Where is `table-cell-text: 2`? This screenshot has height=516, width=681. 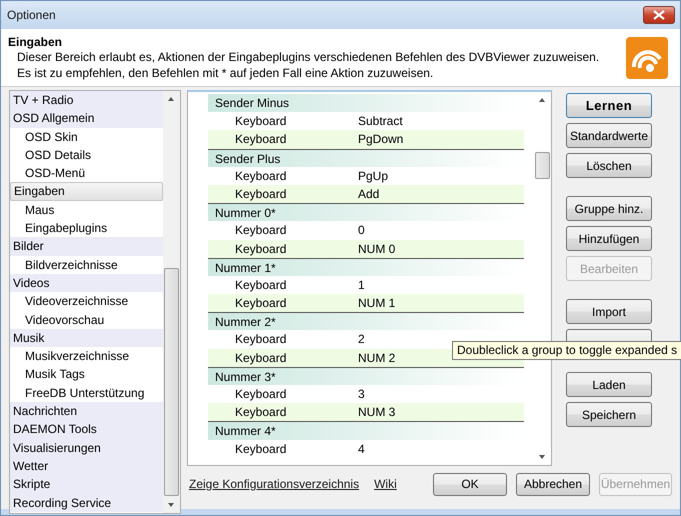
table-cell-text: 2 is located at coordinates (361, 339).